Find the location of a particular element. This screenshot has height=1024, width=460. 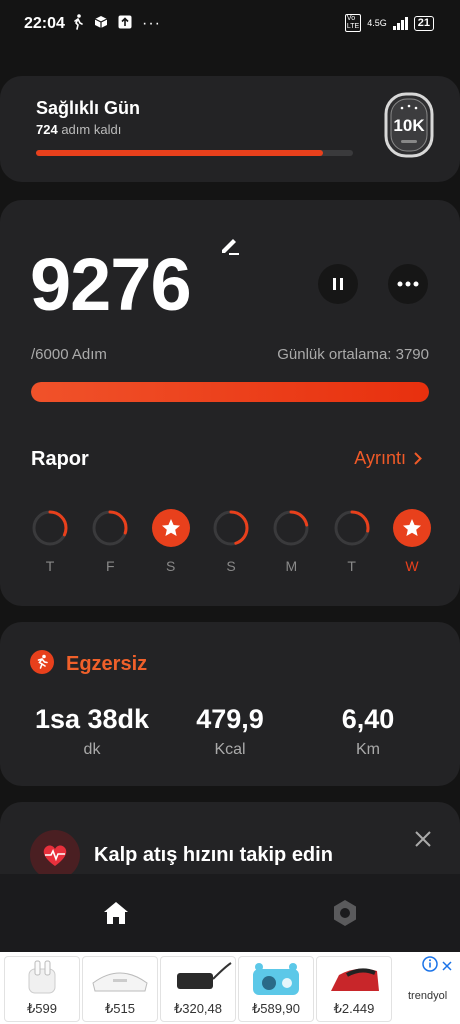

device-tab-icon is located at coordinates (345, 915).